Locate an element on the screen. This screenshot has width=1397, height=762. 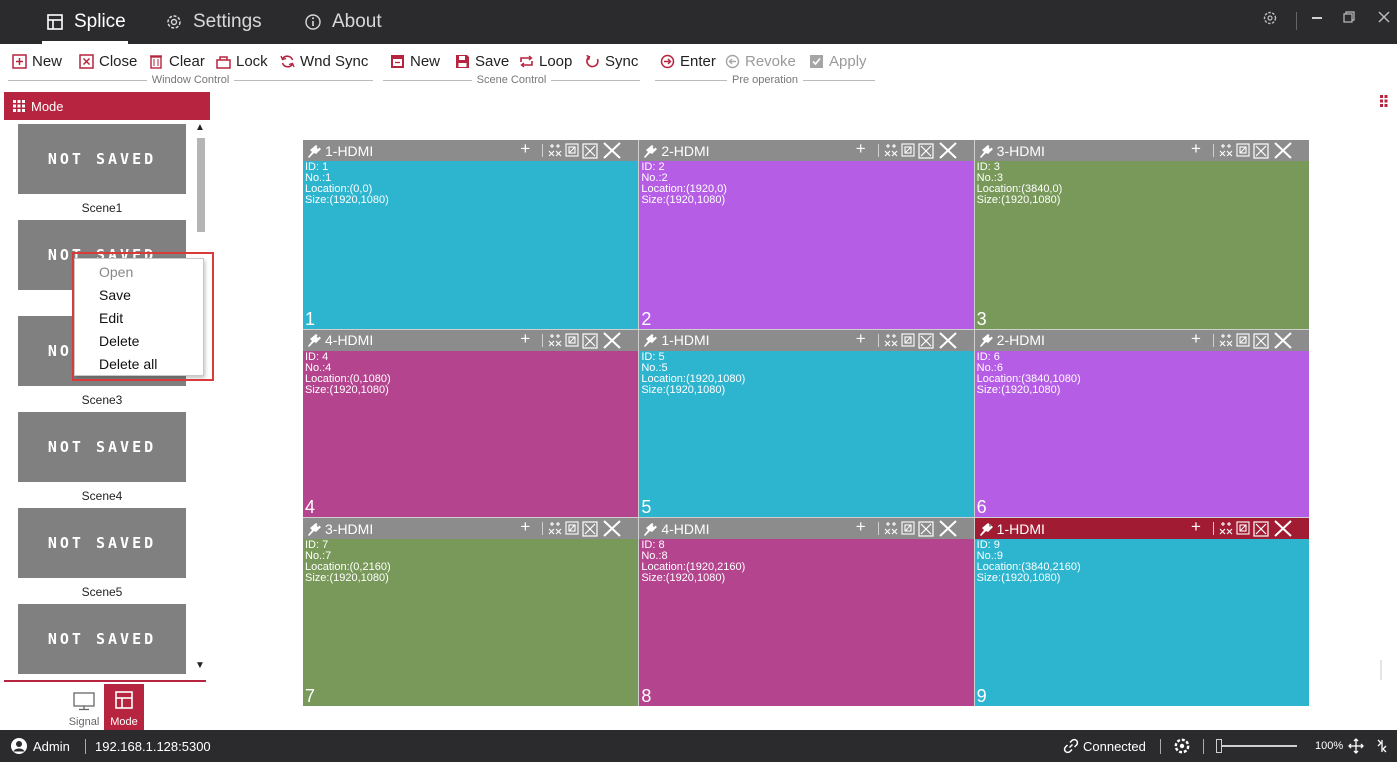
restore-icon is located at coordinates (1349, 19).